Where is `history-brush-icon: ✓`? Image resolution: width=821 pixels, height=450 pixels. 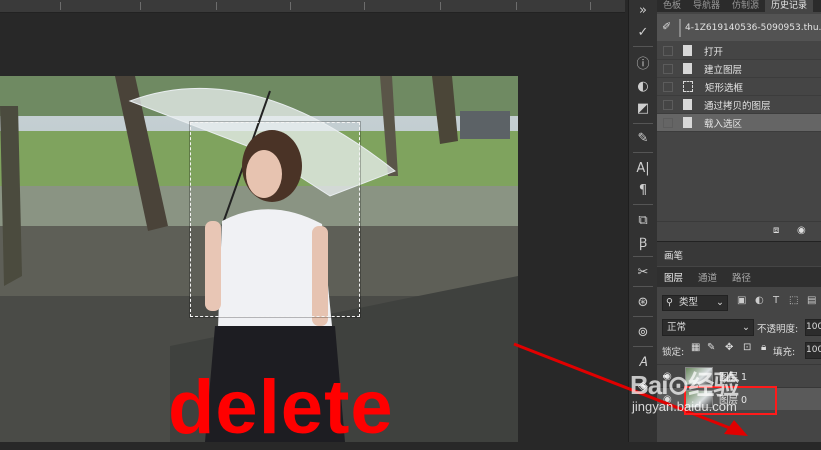 history-brush-icon: ✓ is located at coordinates (643, 32).